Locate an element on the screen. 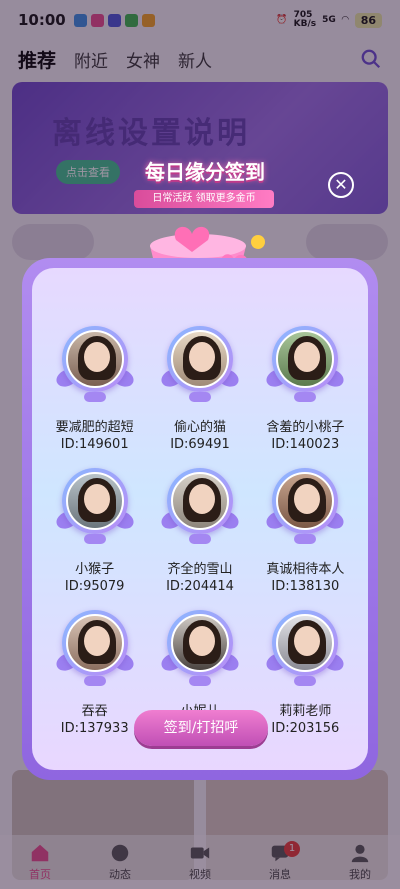 The image size is (400, 889). user-name: 含羞的小桃子 is located at coordinates (305, 427).